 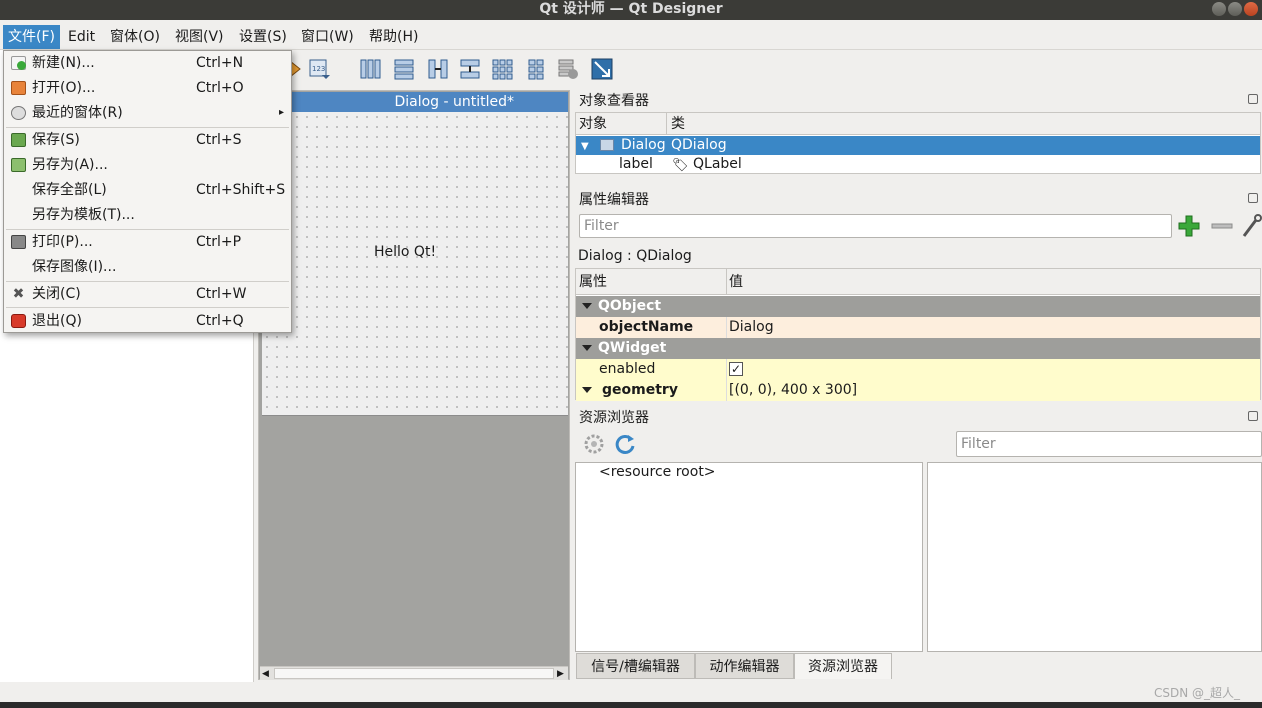 What do you see at coordinates (265, 674) in the screenshot?
I see `scroll-left-arrow-icon: ◀` at bounding box center [265, 674].